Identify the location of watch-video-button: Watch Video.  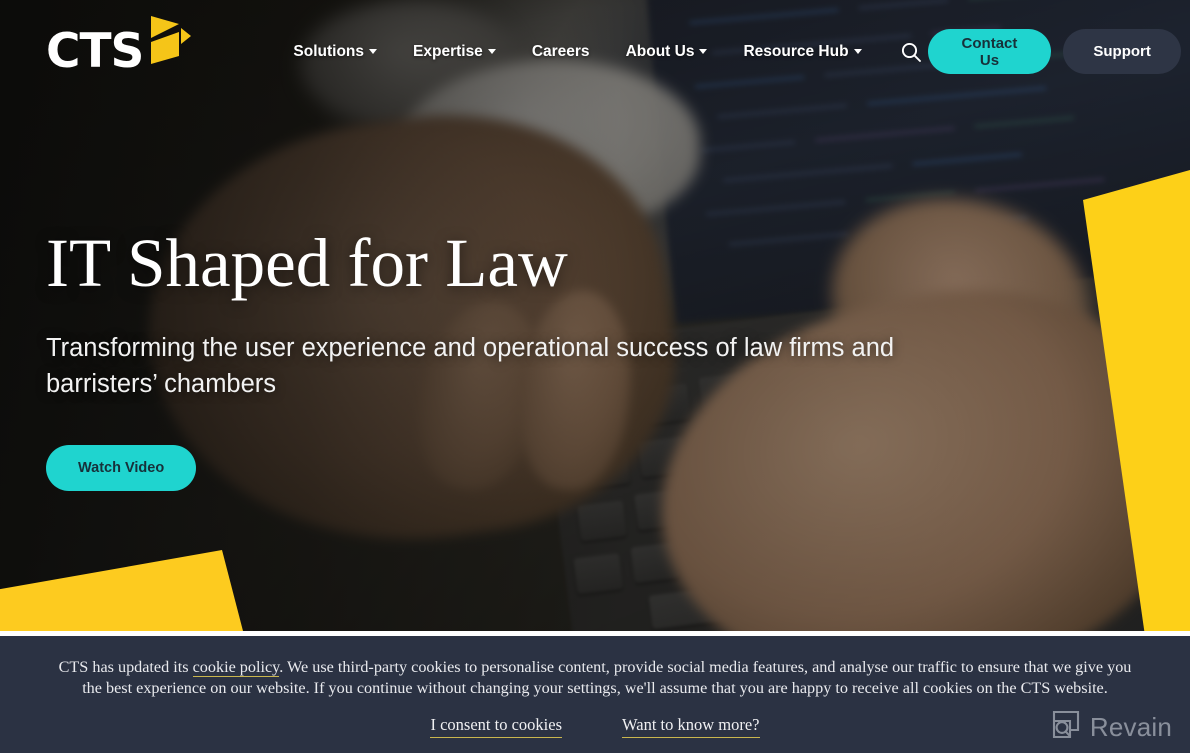
(121, 468).